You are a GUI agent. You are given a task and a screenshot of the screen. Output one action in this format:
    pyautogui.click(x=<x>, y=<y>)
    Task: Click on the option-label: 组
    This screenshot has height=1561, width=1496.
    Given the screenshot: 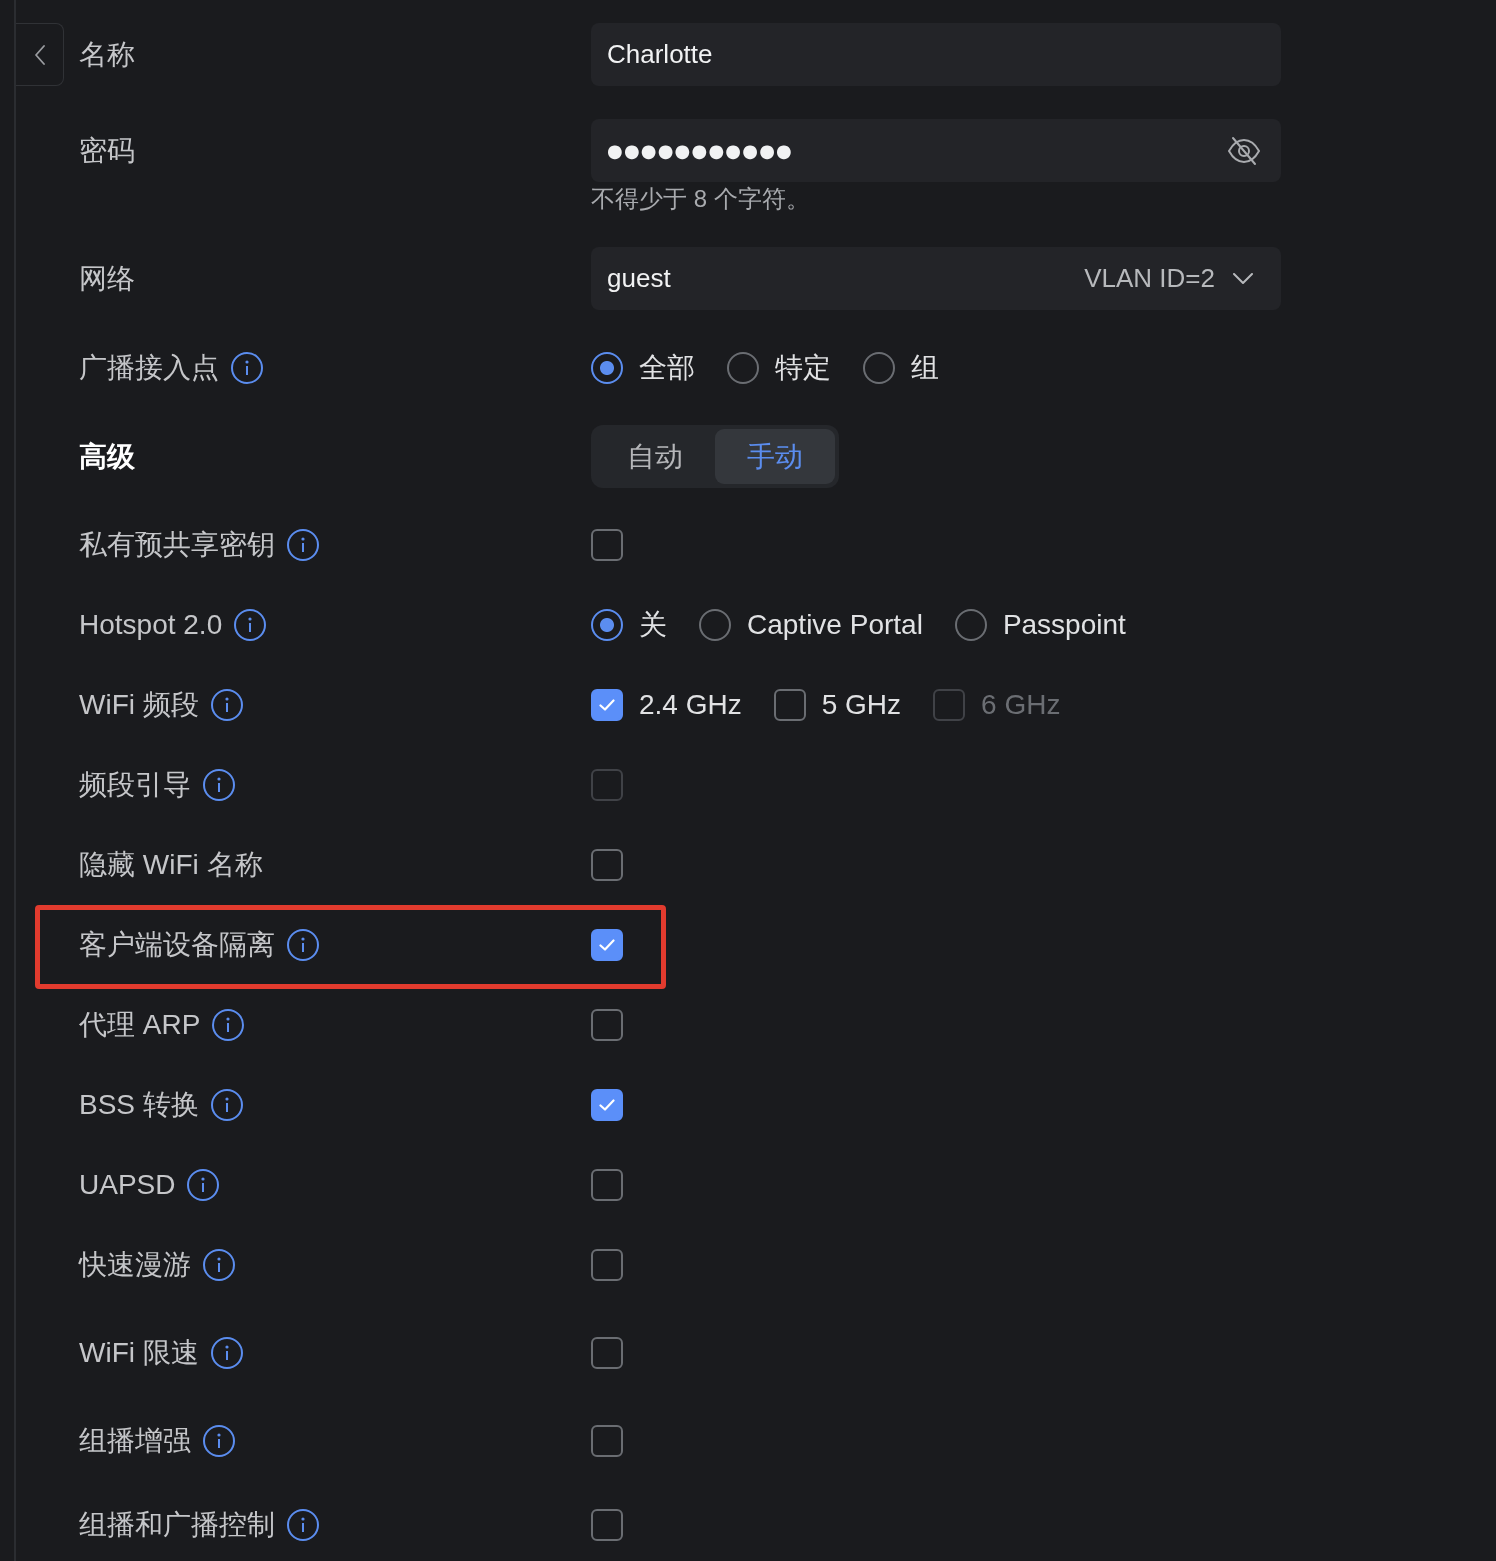 What is the action you would take?
    pyautogui.click(x=925, y=368)
    